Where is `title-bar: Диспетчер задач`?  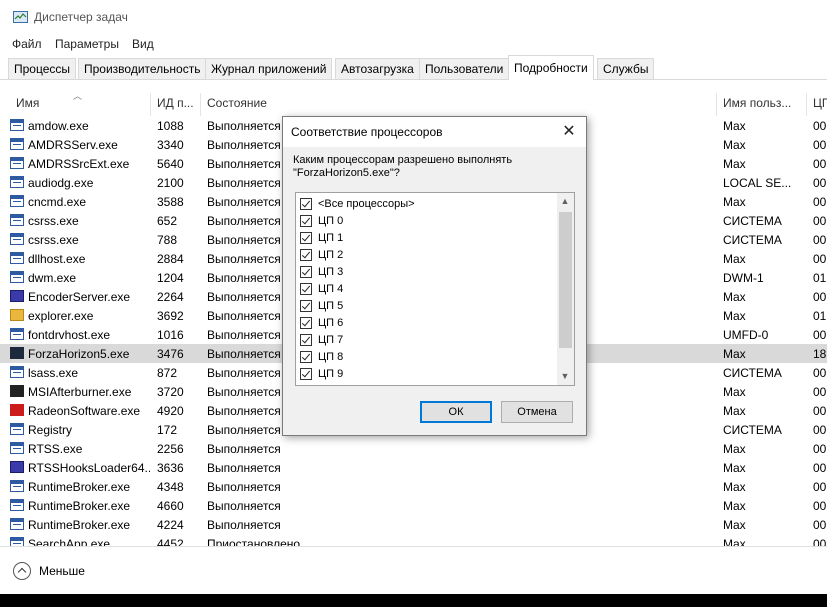
title-bar: Диспетчер задач is located at coordinates (413, 17).